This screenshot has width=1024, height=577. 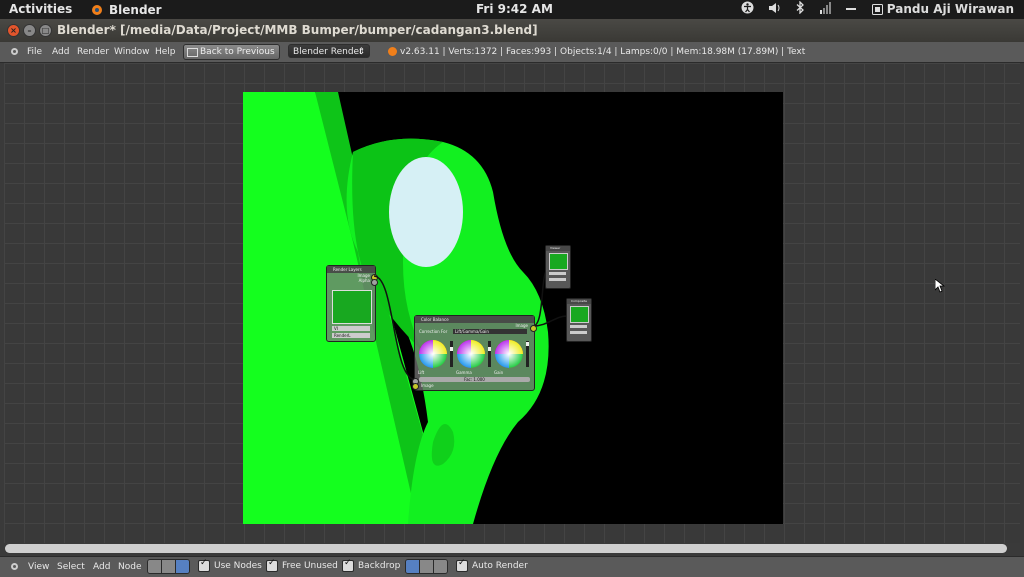 I want to click on lift-color-wheel, so click(x=433, y=354).